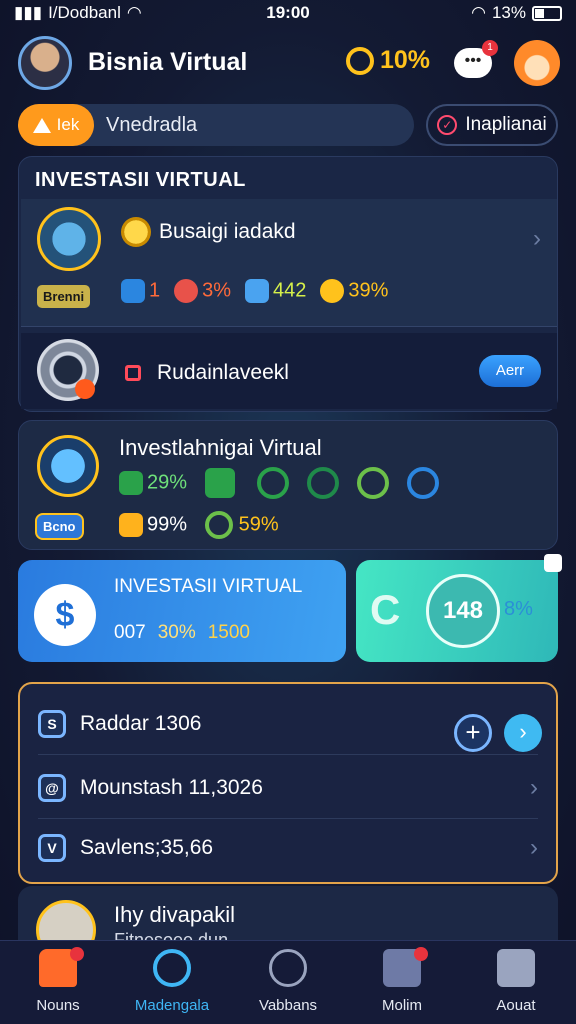 Image resolution: width=576 pixels, height=1024 pixels. I want to click on investment-card: Rudainlaveekl Aerr, so click(289, 371).